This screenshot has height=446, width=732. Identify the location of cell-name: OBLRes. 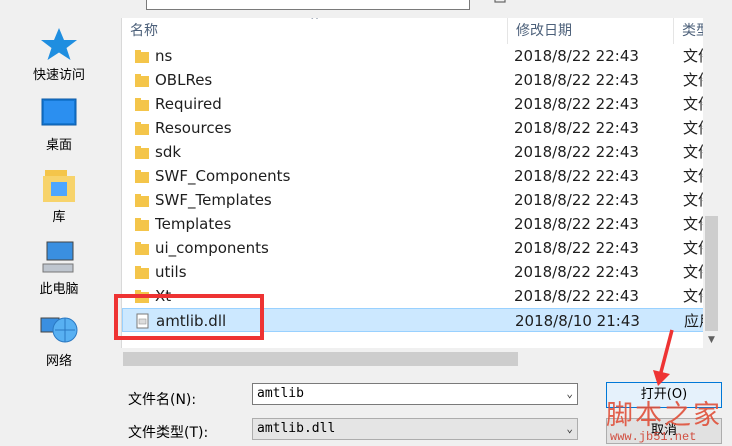
(184, 80).